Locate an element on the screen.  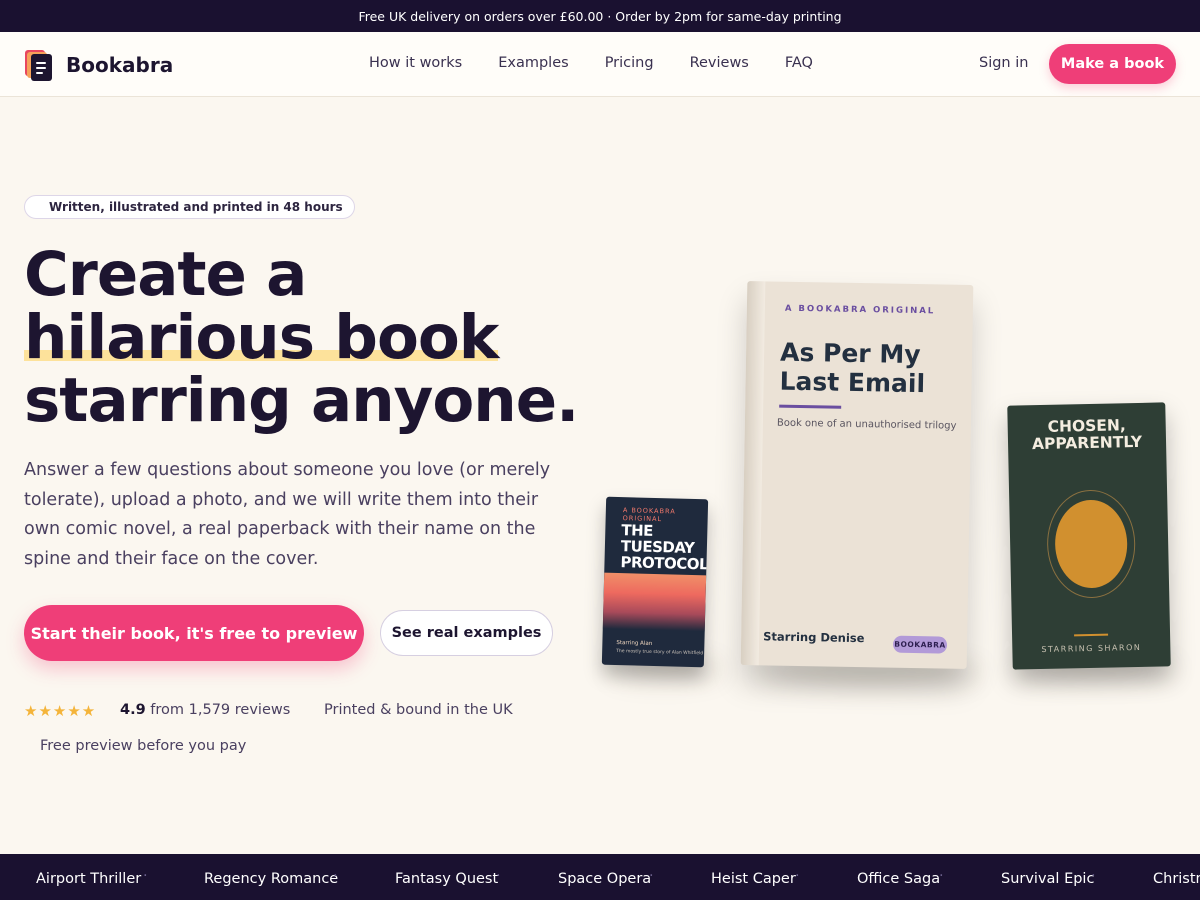
book-cover-chosen-apparently: CHOSEN, APPARENTLY STARRING SHARON is located at coordinates (1089, 536).